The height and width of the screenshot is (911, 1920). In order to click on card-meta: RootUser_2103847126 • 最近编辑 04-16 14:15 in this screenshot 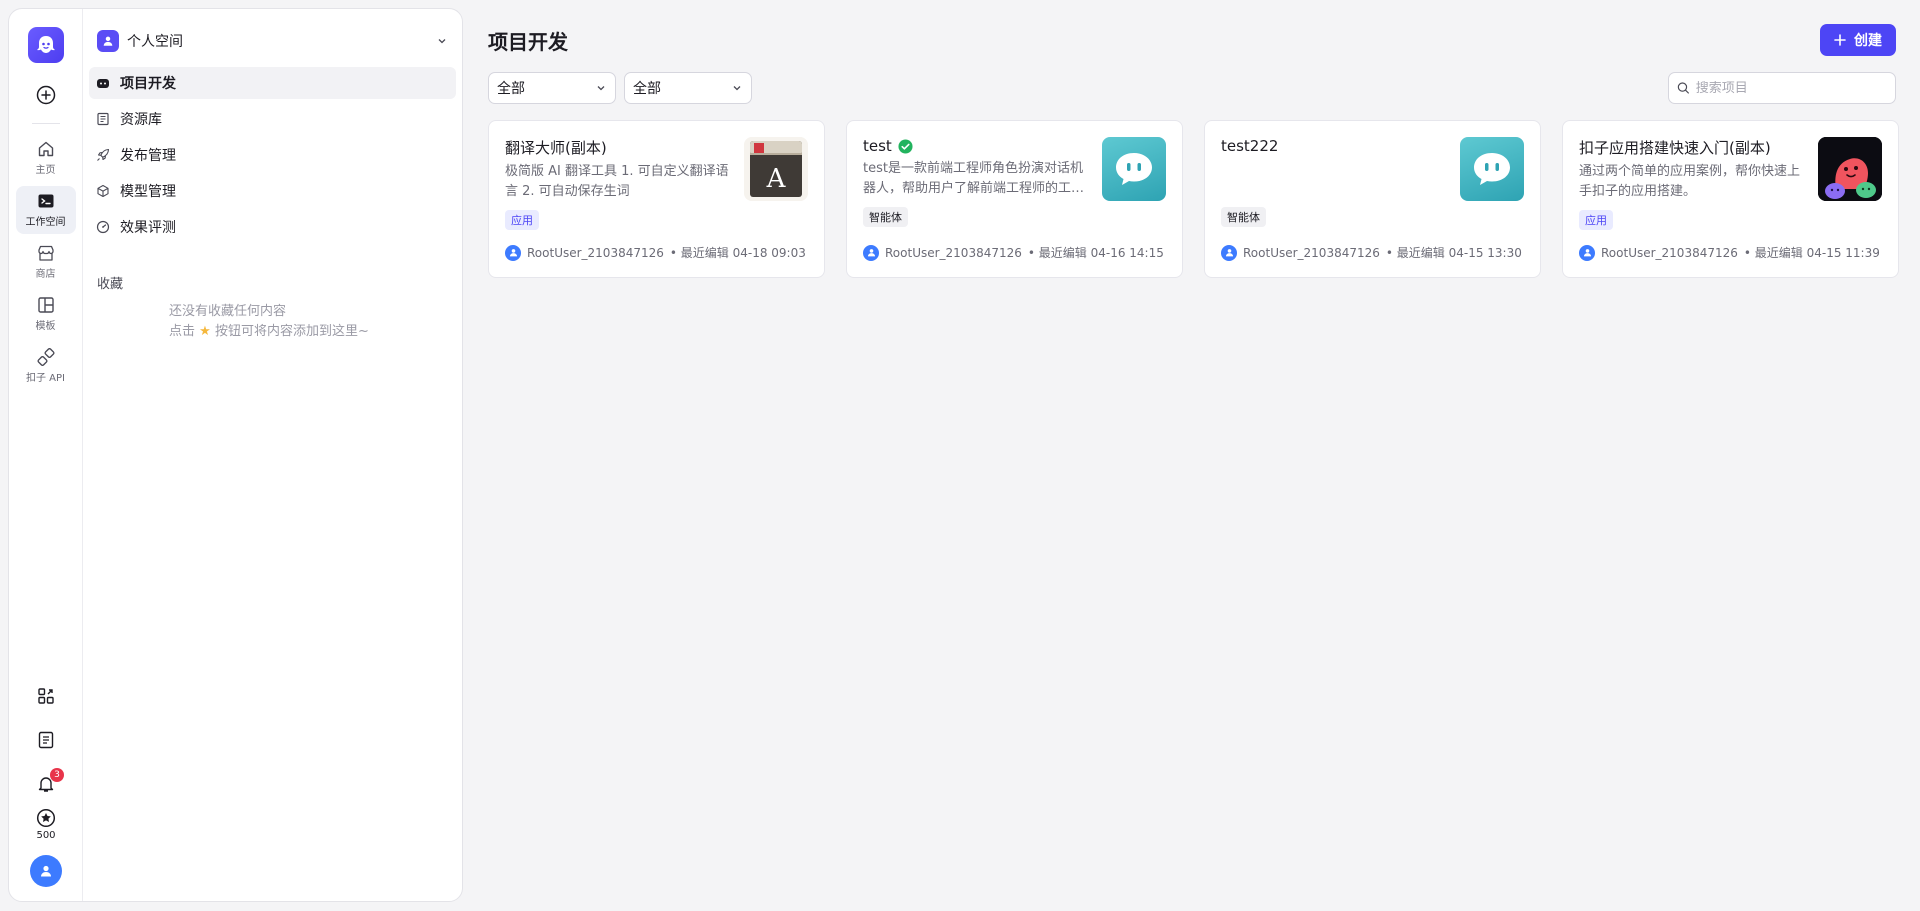, I will do `click(1013, 252)`.